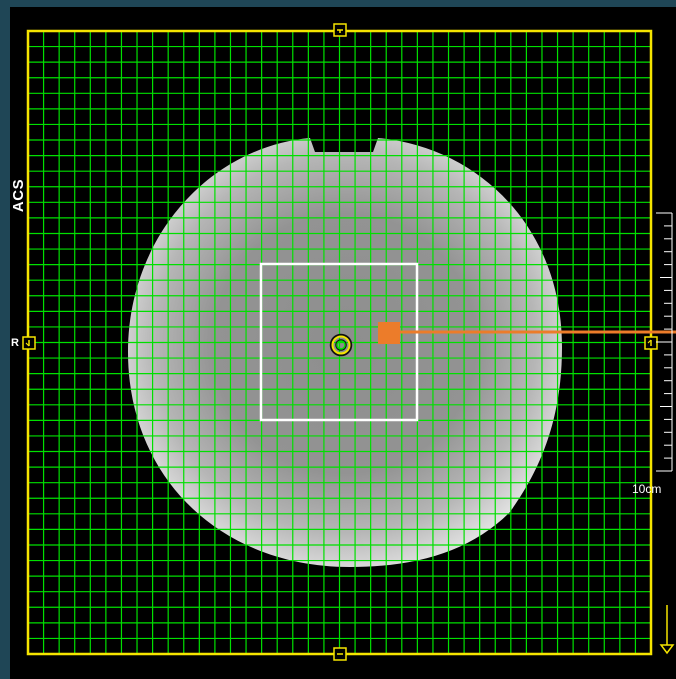 Image resolution: width=676 pixels, height=679 pixels. What do you see at coordinates (389, 333) in the screenshot?
I see `position-marker` at bounding box center [389, 333].